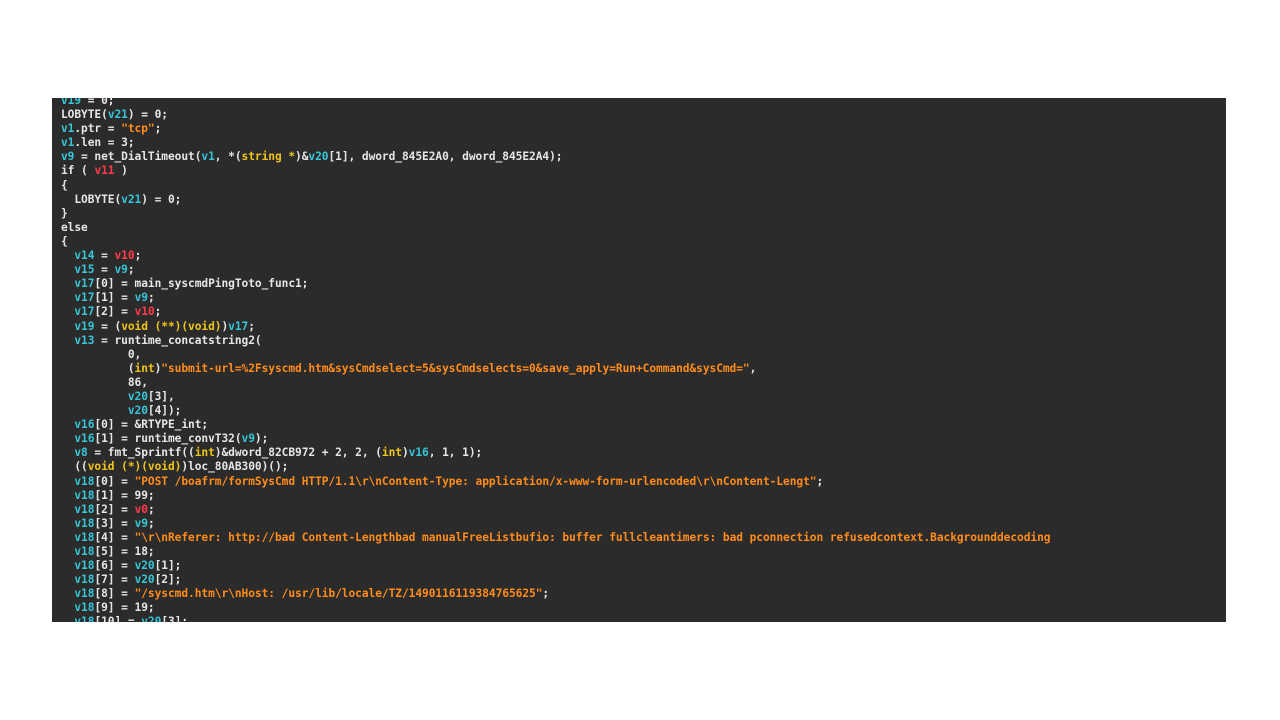 This screenshot has height=720, width=1280. Describe the element at coordinates (555, 467) in the screenshot. I see `code-line: ((void (*)(void))loc_80AB300)();` at that location.